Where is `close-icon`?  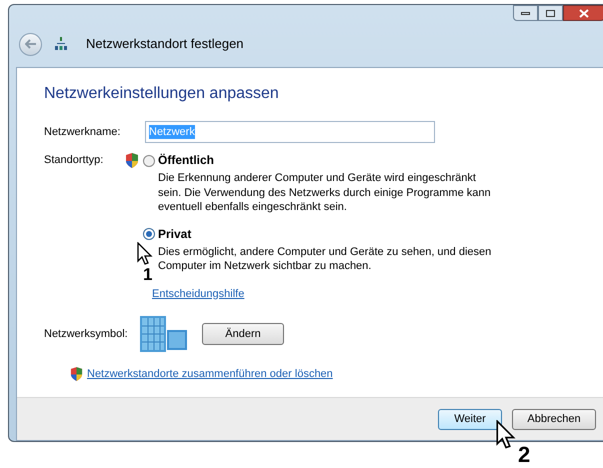 close-icon is located at coordinates (584, 13).